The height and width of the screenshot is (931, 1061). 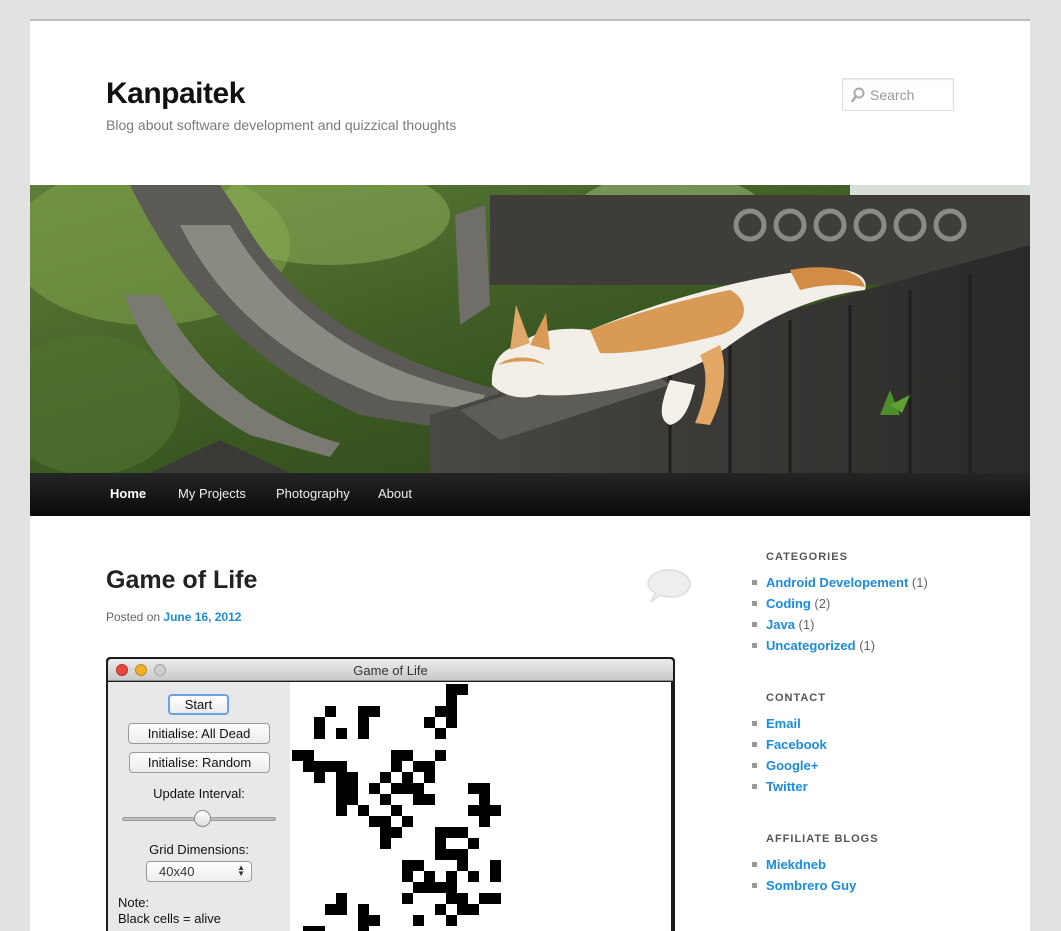 I want to click on contact-link-twitter: Twitter, so click(x=787, y=786).